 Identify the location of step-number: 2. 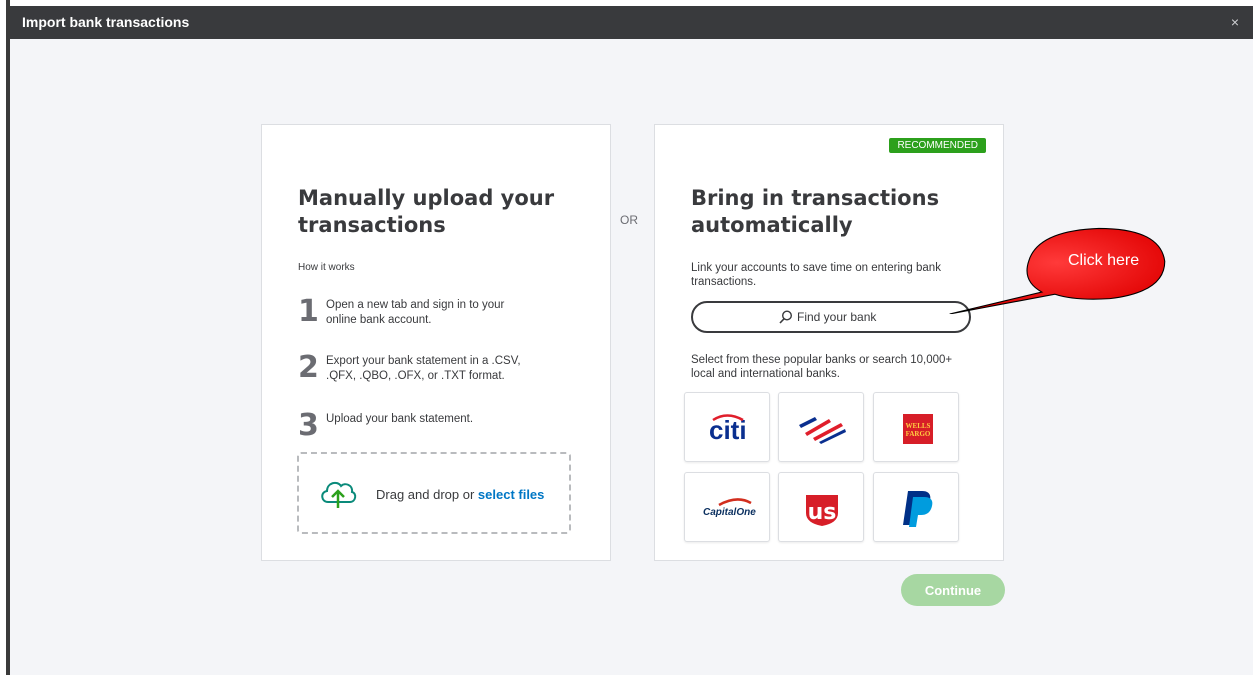
(308, 367).